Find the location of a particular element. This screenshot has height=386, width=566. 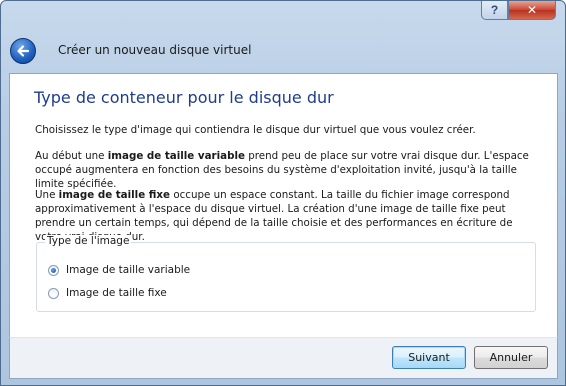

help-button: ? is located at coordinates (494, 10).